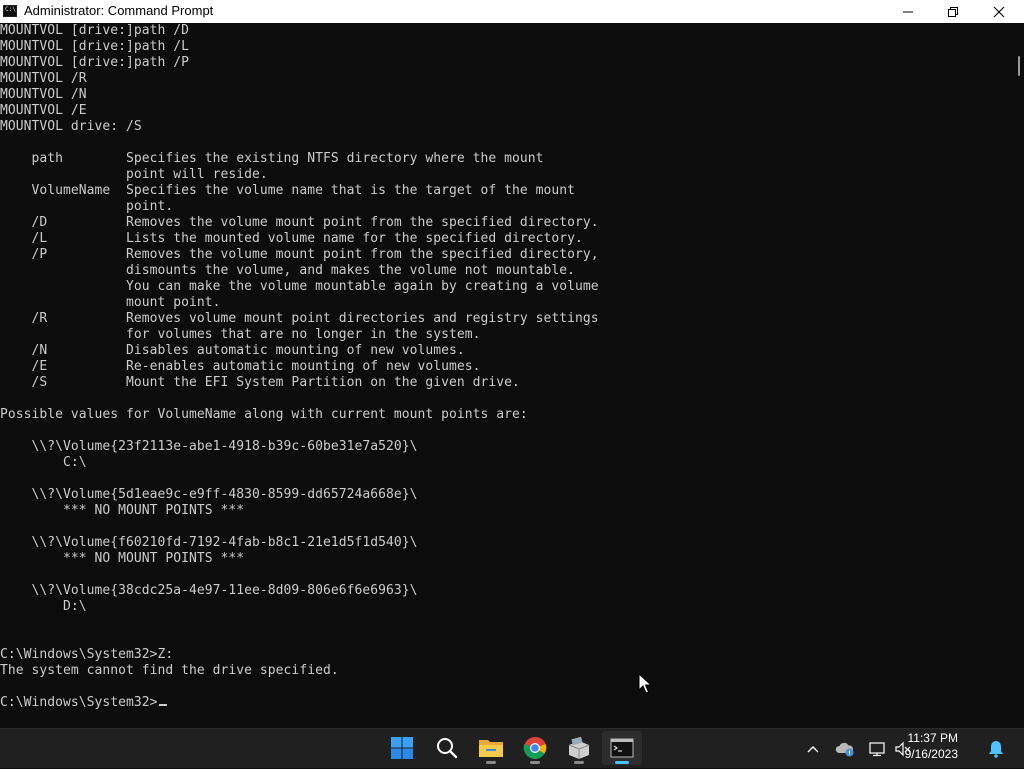 Image resolution: width=1024 pixels, height=769 pixels. What do you see at coordinates (162, 705) in the screenshot?
I see `text-cursor` at bounding box center [162, 705].